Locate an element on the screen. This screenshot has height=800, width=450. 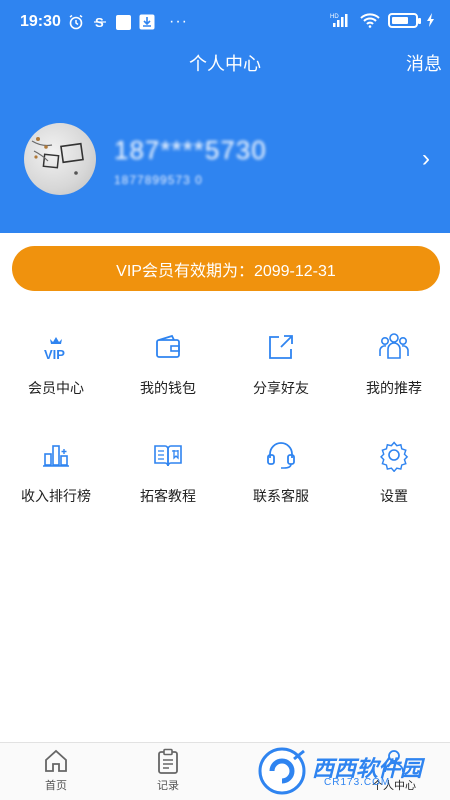
grid-item-member-center: VIP 会员中心 is located at coordinates (56, 367).